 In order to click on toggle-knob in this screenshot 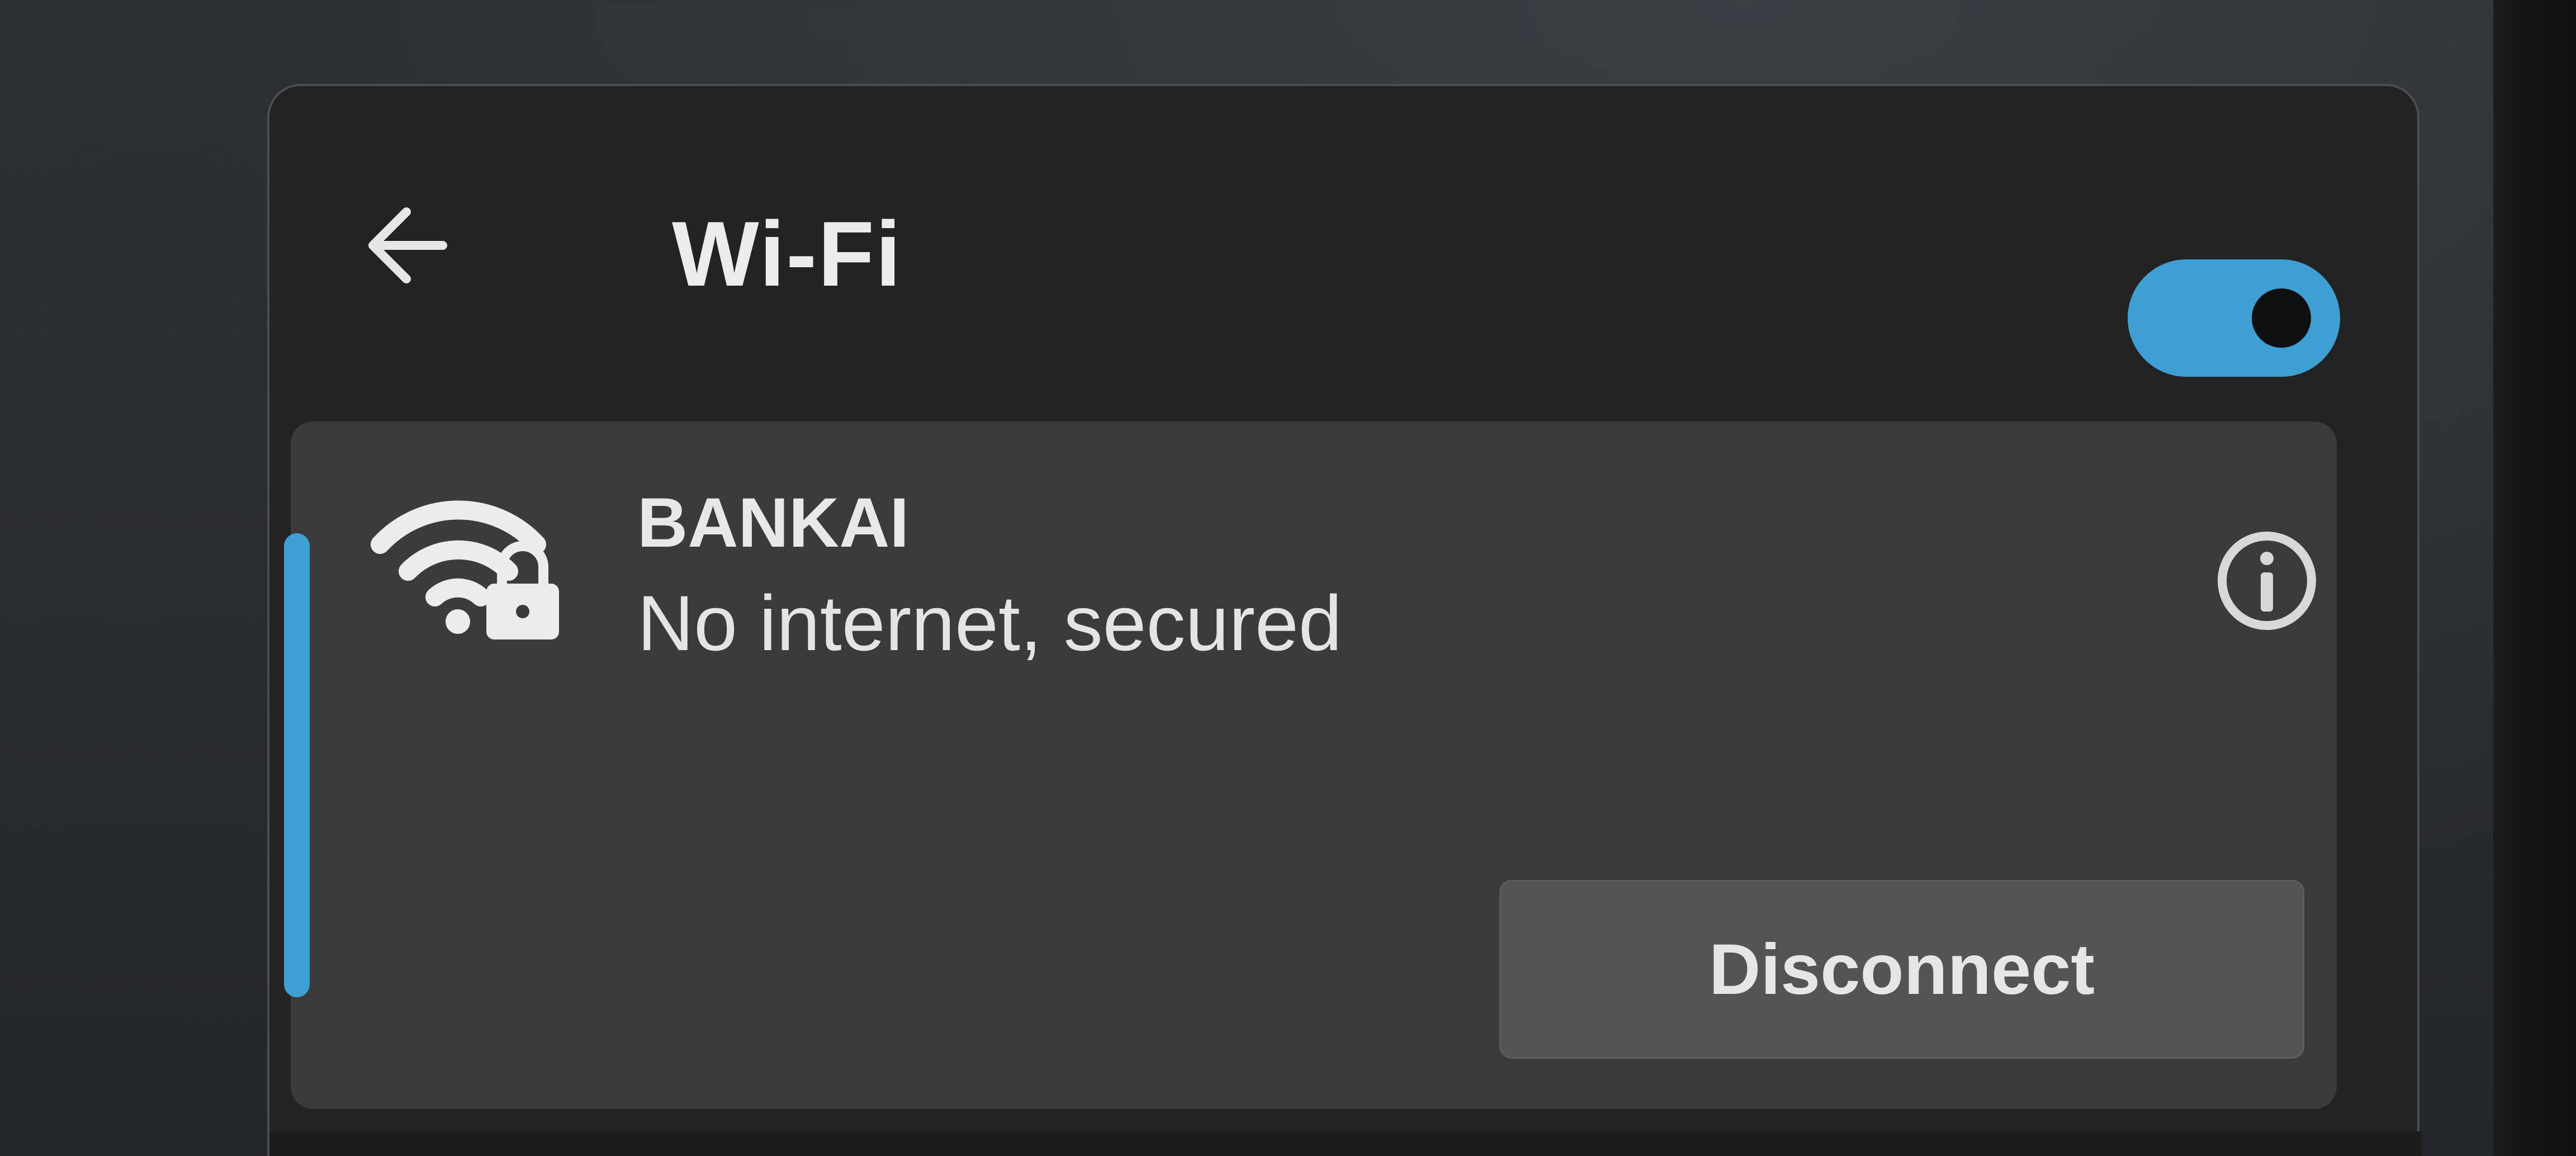, I will do `click(2282, 318)`.